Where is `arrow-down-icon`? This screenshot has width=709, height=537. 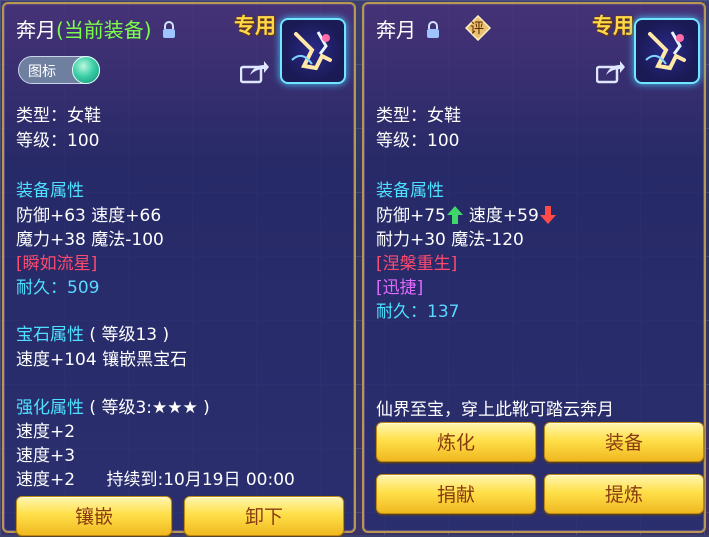
arrow-down-icon is located at coordinates (547, 217).